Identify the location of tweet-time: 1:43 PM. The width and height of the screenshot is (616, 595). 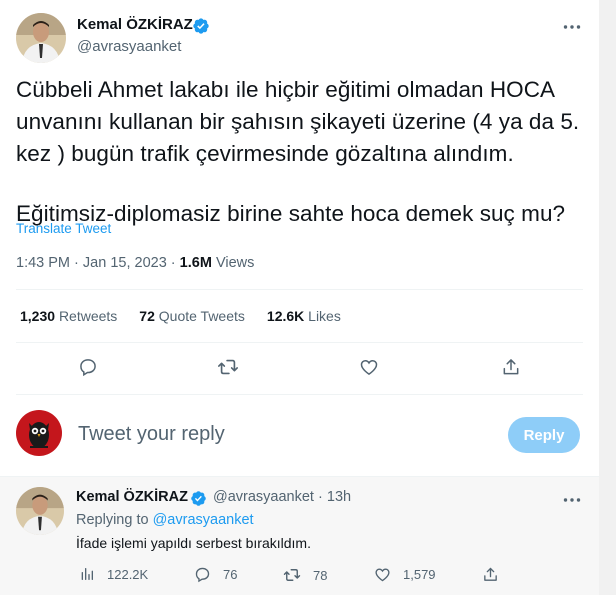
(43, 263).